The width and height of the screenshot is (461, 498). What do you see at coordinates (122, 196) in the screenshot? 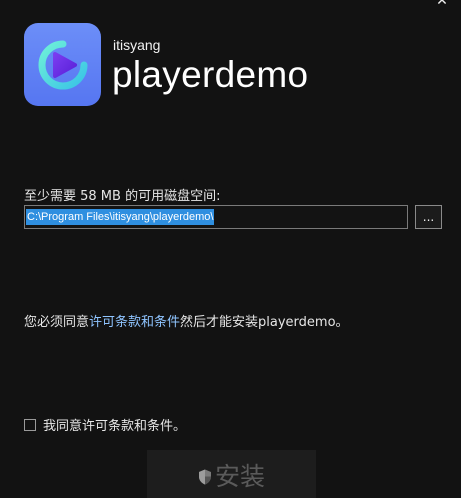
I see `disk-space-label: 至少需要 58 MB 的可用磁盘空间:` at bounding box center [122, 196].